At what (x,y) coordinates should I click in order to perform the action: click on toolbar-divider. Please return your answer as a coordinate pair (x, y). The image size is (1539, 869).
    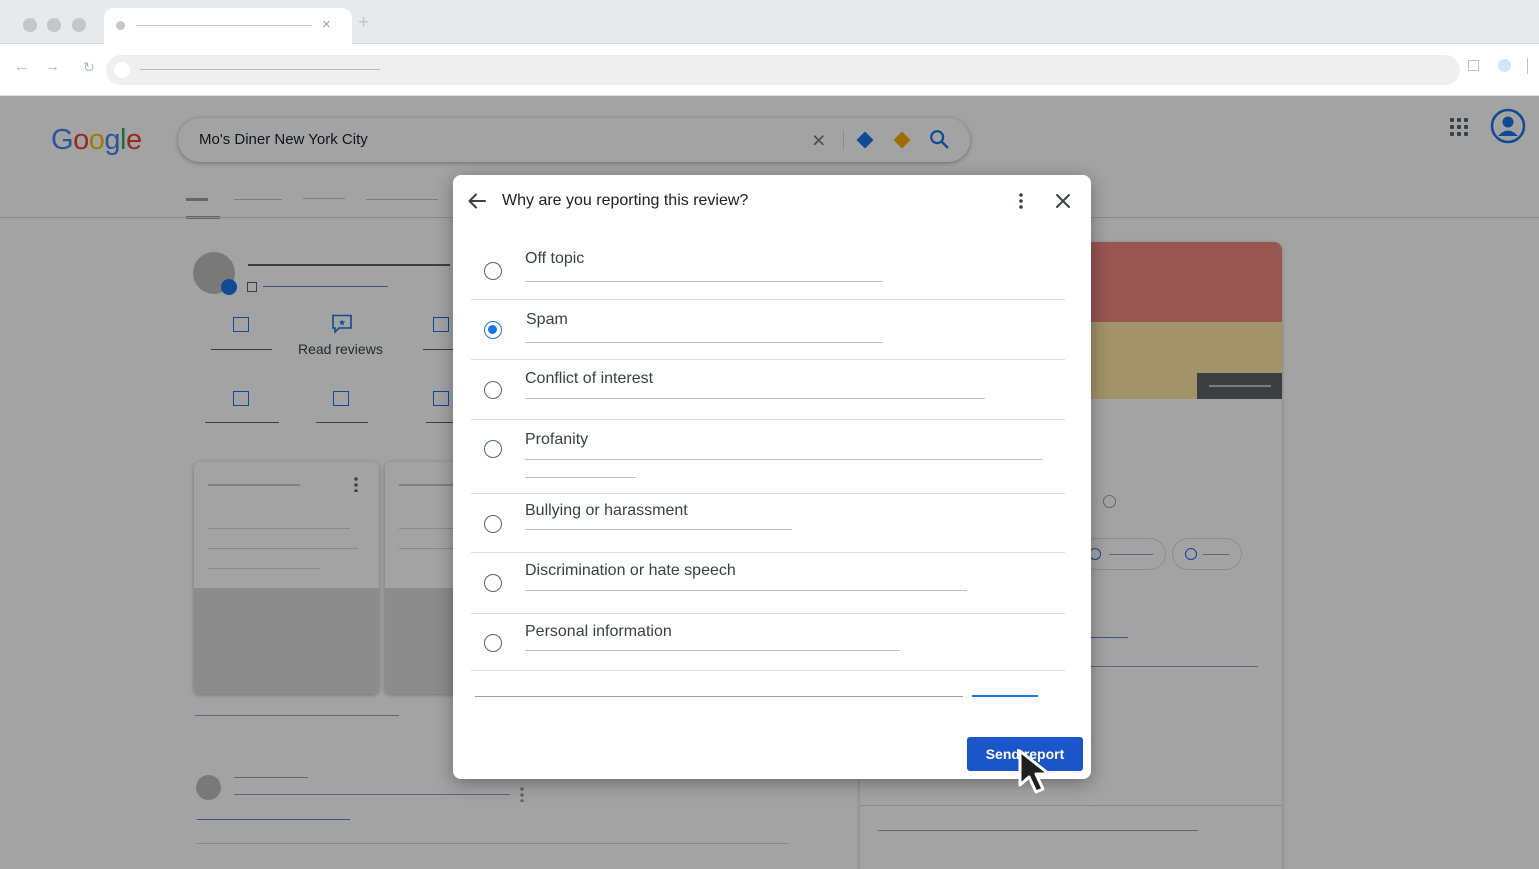
    Looking at the image, I should click on (1527, 66).